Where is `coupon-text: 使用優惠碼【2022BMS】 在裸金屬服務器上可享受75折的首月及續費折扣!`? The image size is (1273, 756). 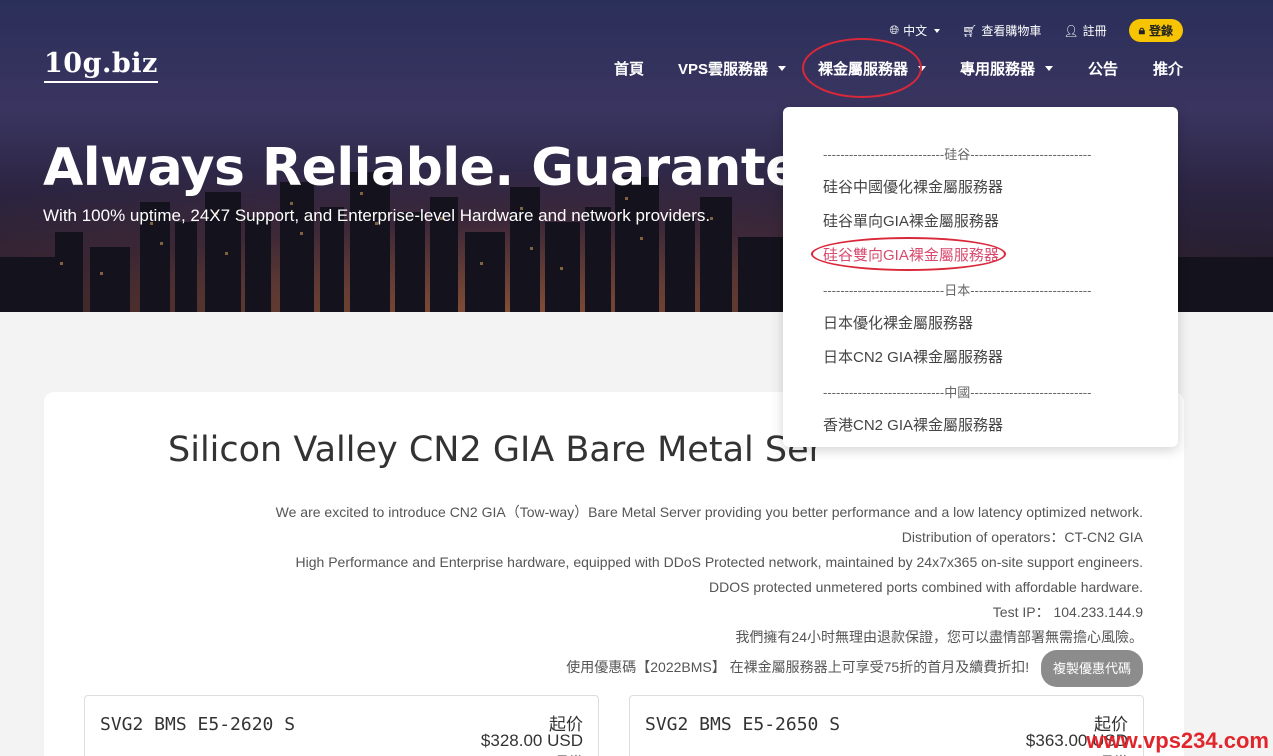
coupon-text: 使用優惠碼【2022BMS】 在裸金屬服務器上可享受75折的首月及續費折扣! is located at coordinates (798, 667).